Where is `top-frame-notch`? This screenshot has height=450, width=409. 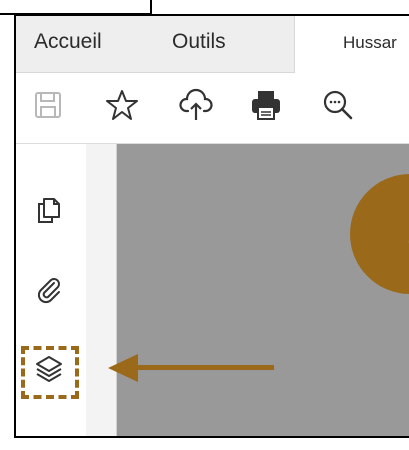
top-frame-notch is located at coordinates (76, 7).